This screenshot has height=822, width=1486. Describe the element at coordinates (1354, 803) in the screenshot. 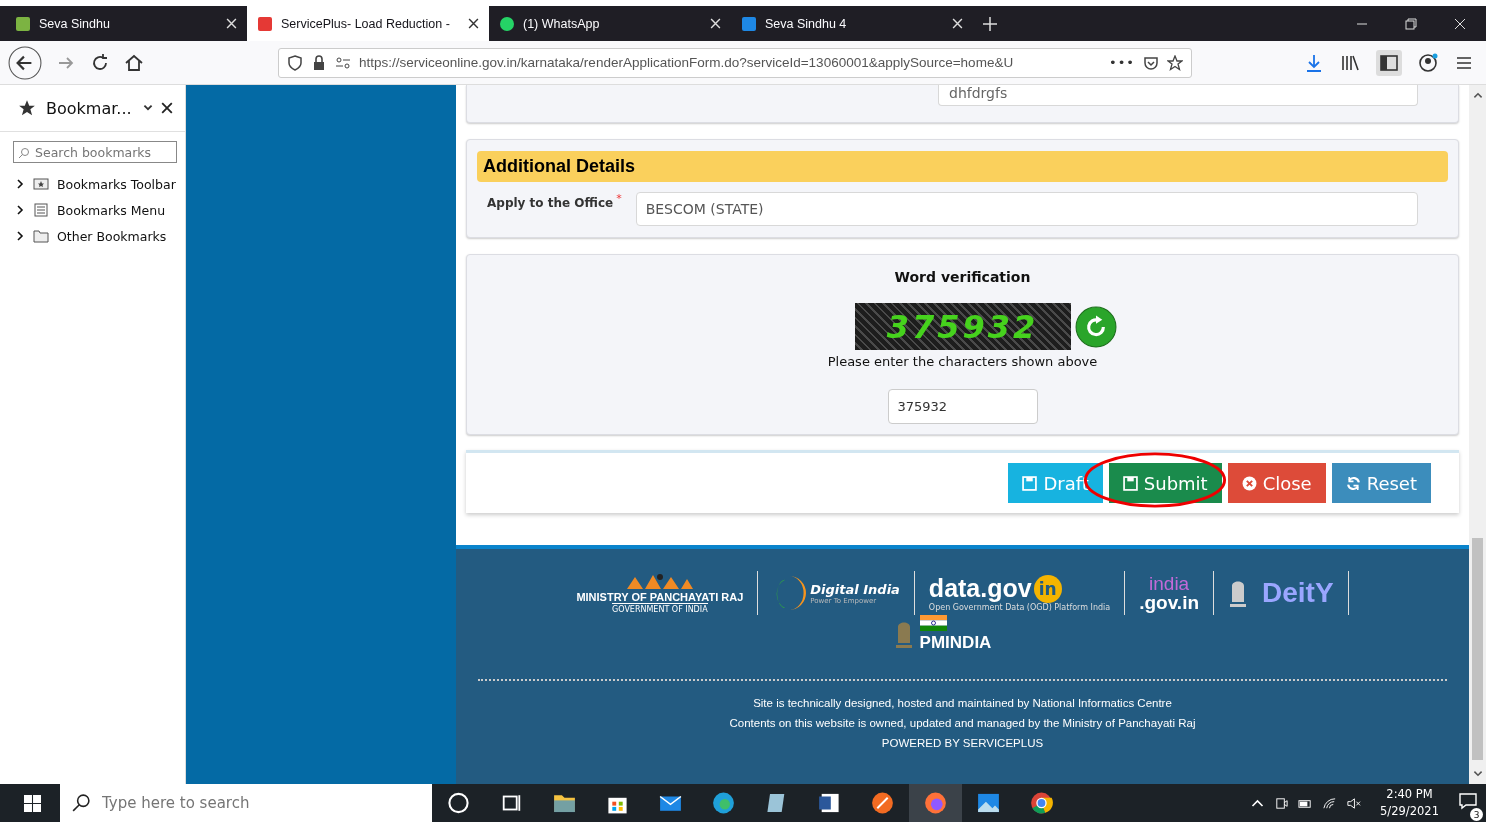

I see `speaker-muted-icon` at that location.